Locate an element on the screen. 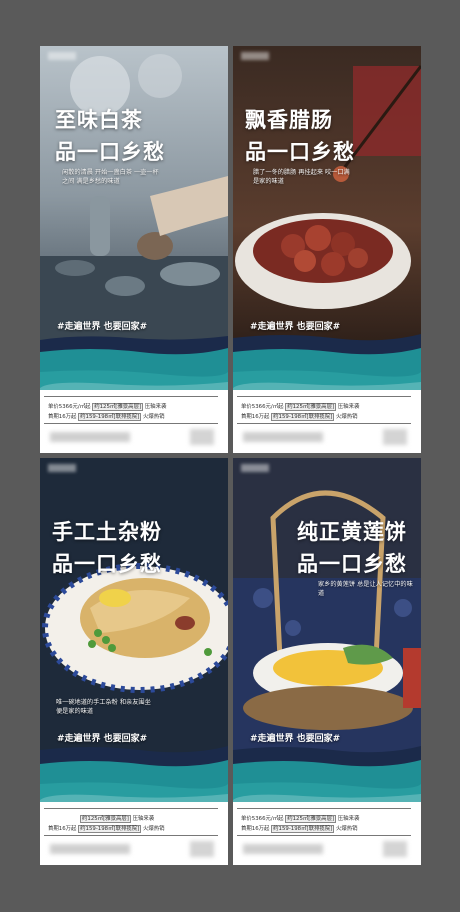  pancake-photo is located at coordinates (327, 608).